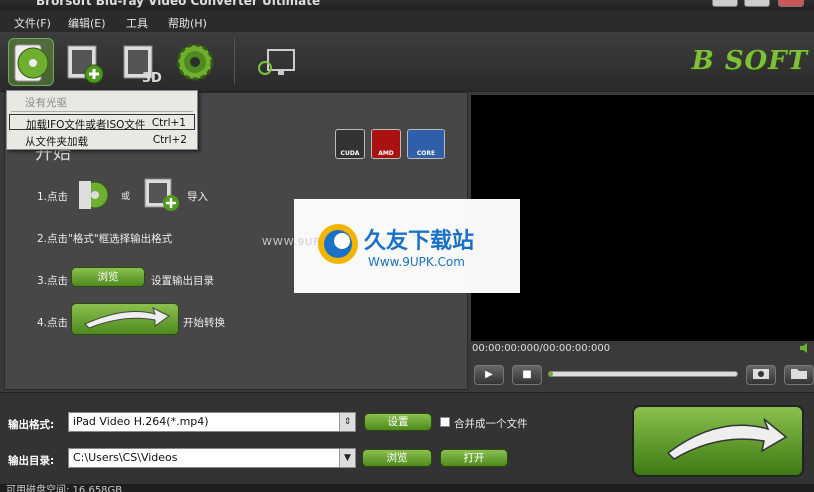 The image size is (814, 492). I want to click on gear-icon, so click(195, 62).